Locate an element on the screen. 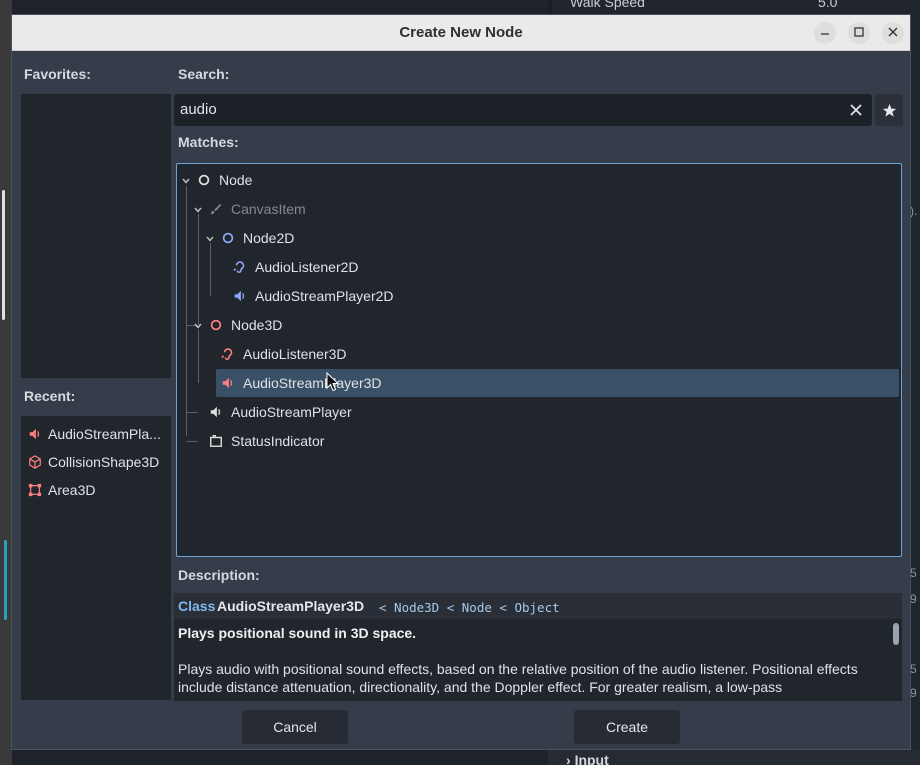 This screenshot has height=765, width=920. tree-item-node3d: Node3D is located at coordinates (245, 325).